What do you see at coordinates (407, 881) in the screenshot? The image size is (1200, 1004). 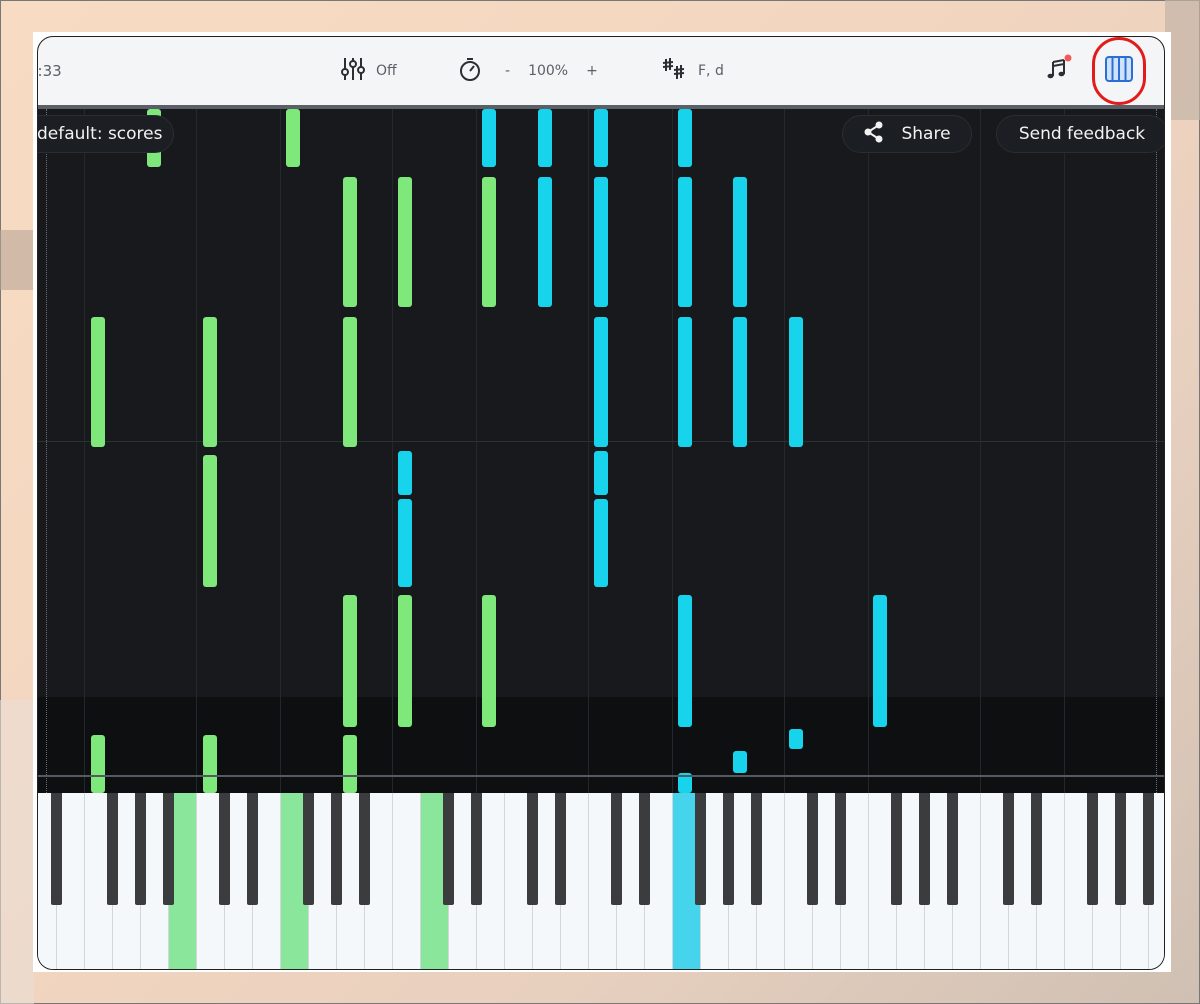 I see `white-key` at bounding box center [407, 881].